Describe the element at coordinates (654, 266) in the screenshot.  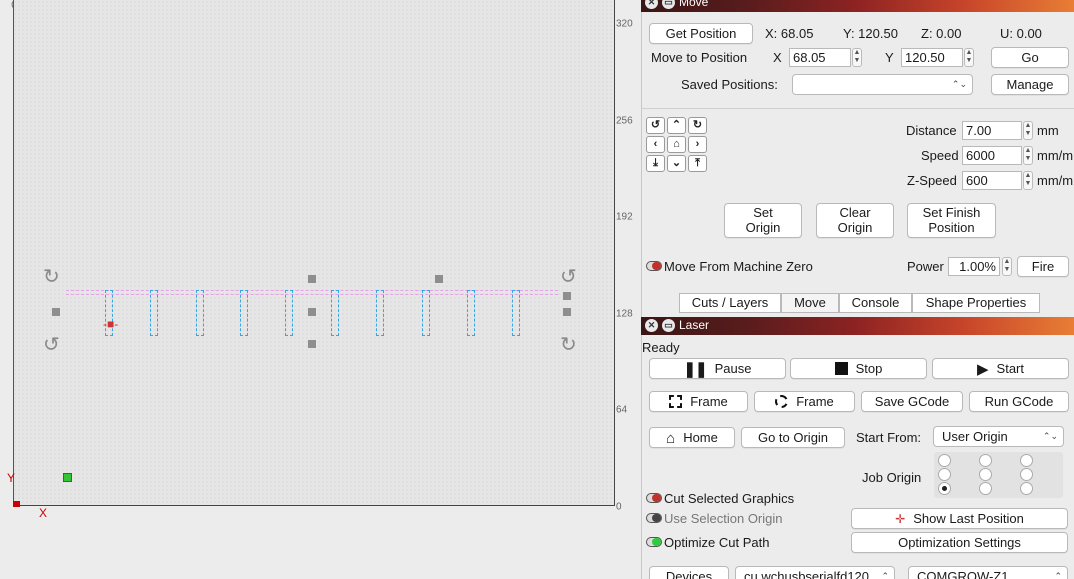
I see `machine-zero-toggle` at that location.